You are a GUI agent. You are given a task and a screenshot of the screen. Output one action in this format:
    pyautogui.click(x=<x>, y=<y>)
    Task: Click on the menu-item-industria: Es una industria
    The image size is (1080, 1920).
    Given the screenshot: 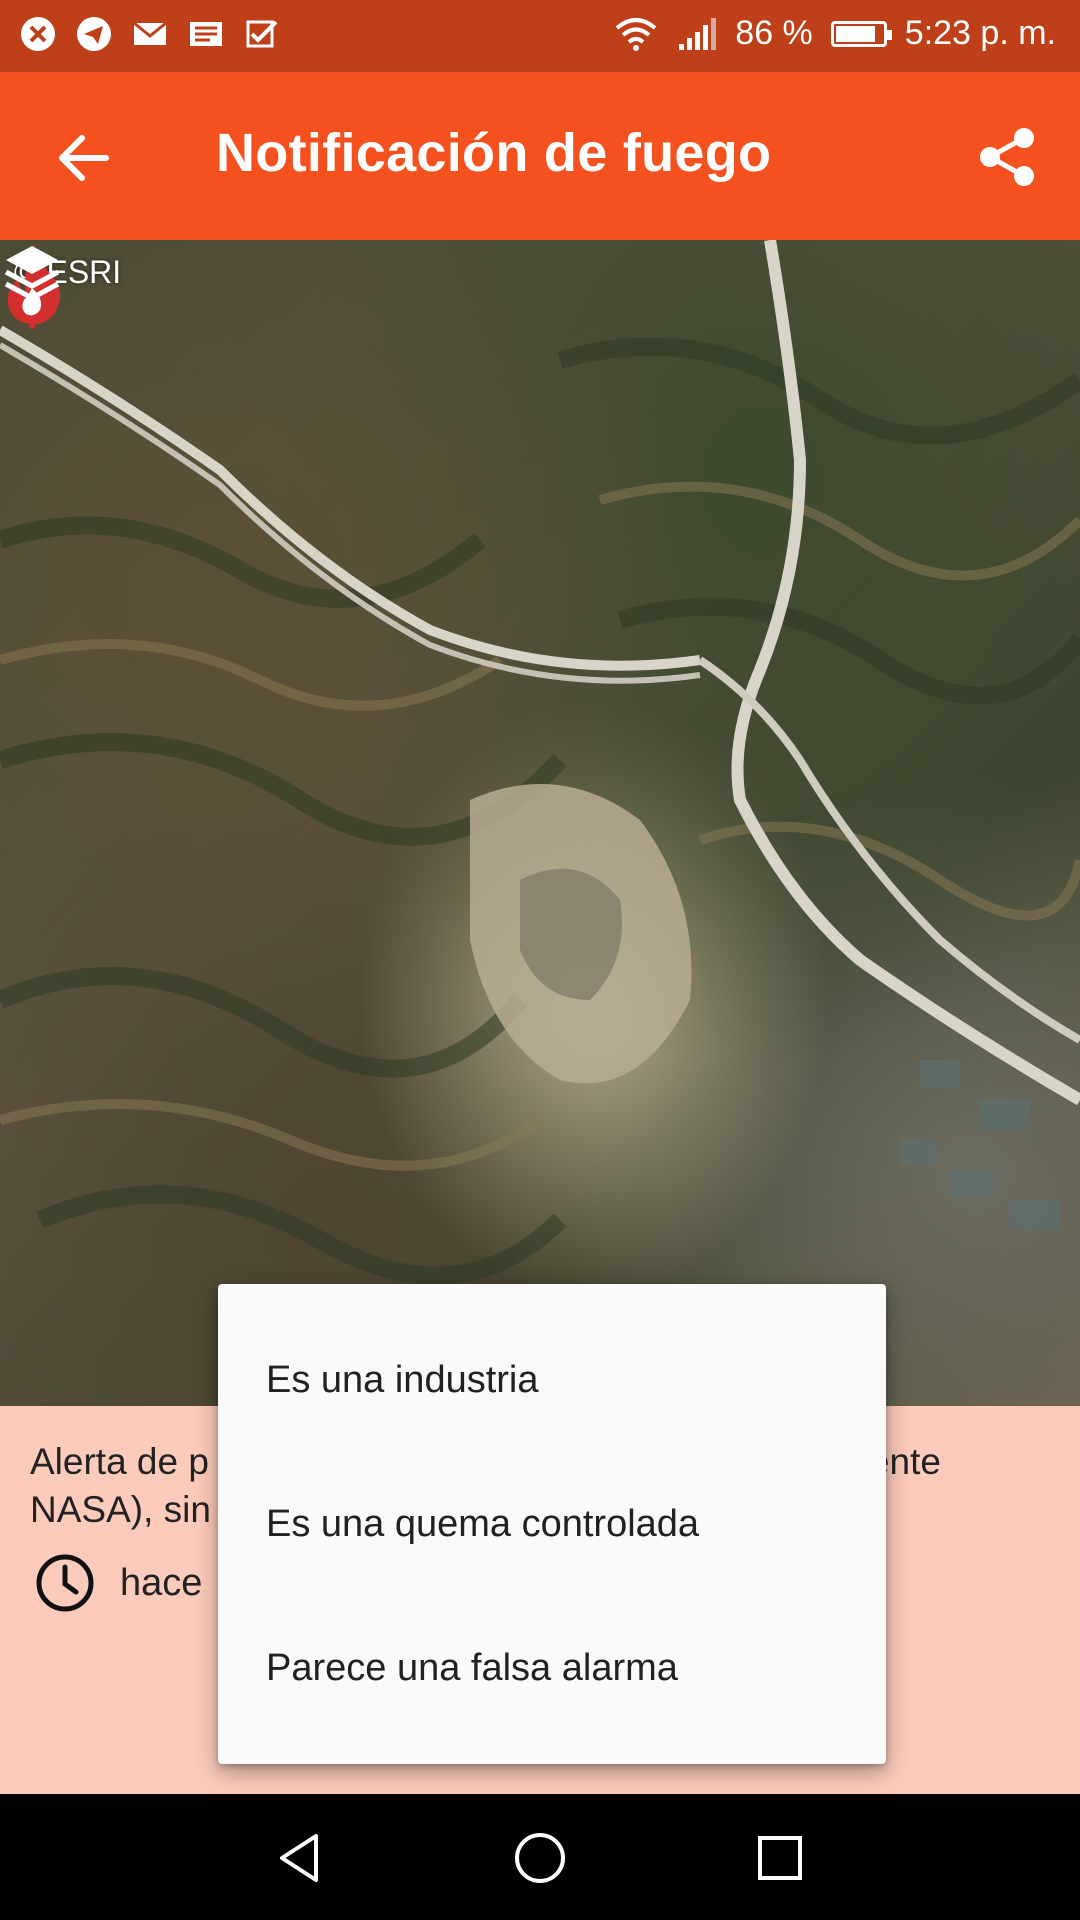 What is the action you would take?
    pyautogui.click(x=552, y=1380)
    